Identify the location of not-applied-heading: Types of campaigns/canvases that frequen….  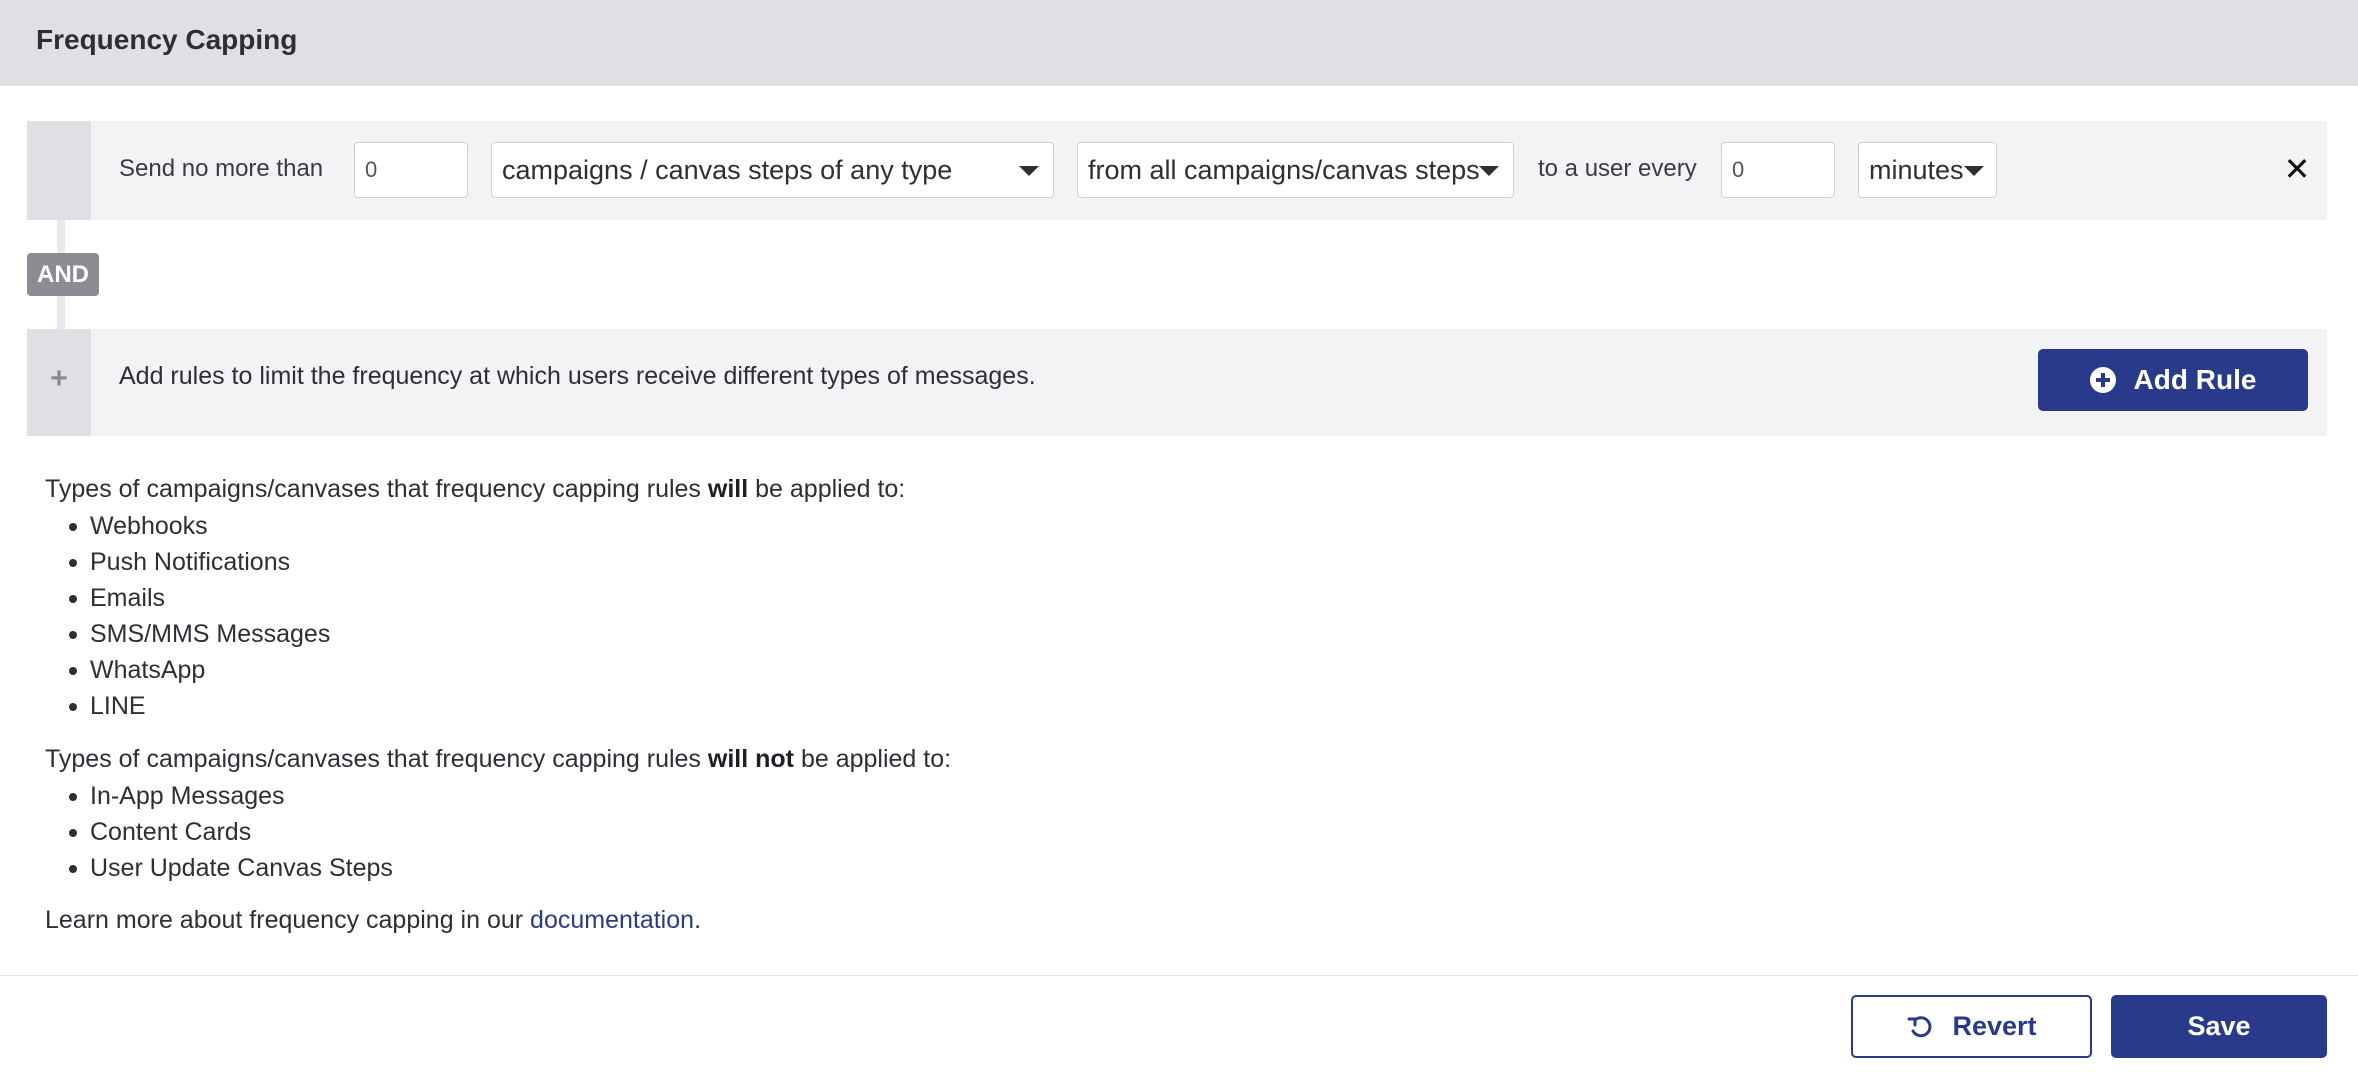
(498, 759).